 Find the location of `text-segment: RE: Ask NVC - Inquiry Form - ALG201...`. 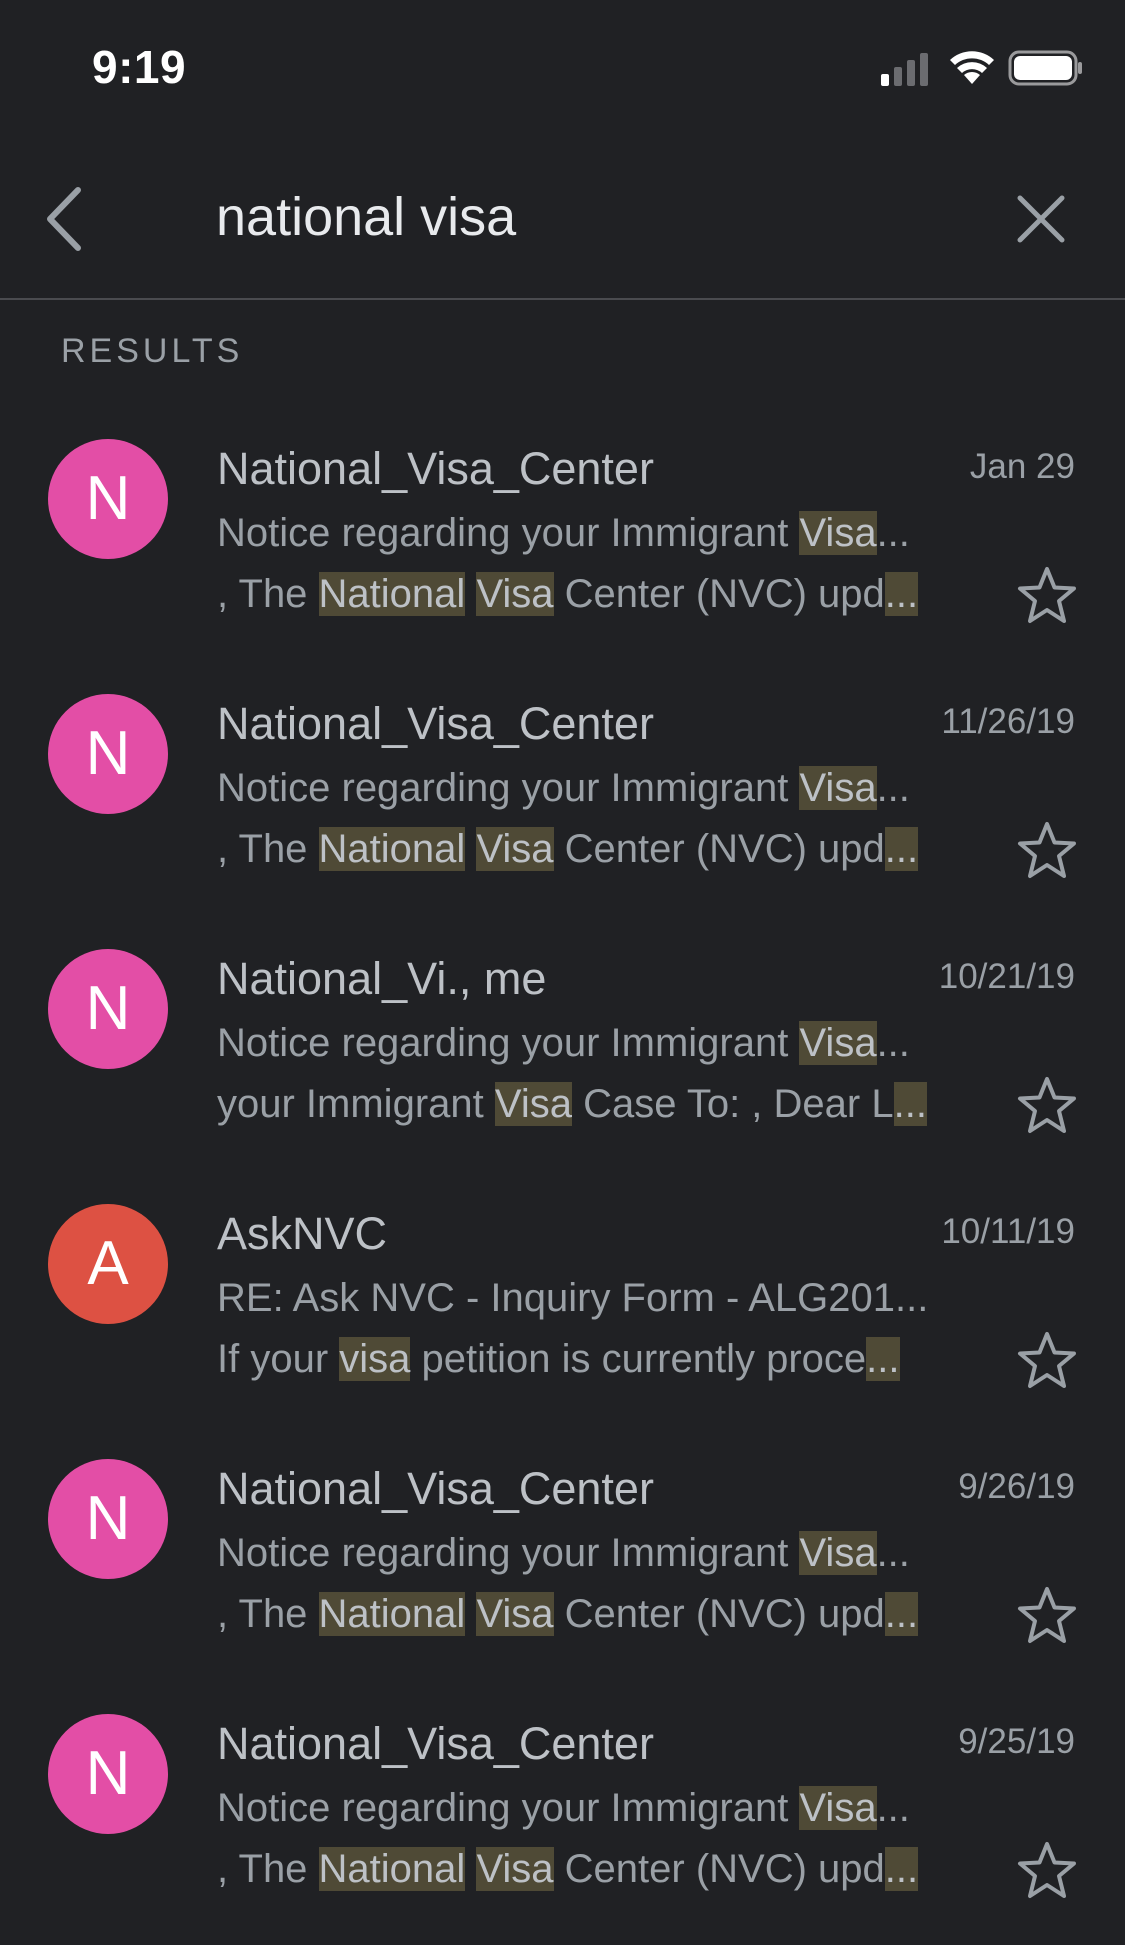

text-segment: RE: Ask NVC - Inquiry Form - ALG201... is located at coordinates (573, 1298).